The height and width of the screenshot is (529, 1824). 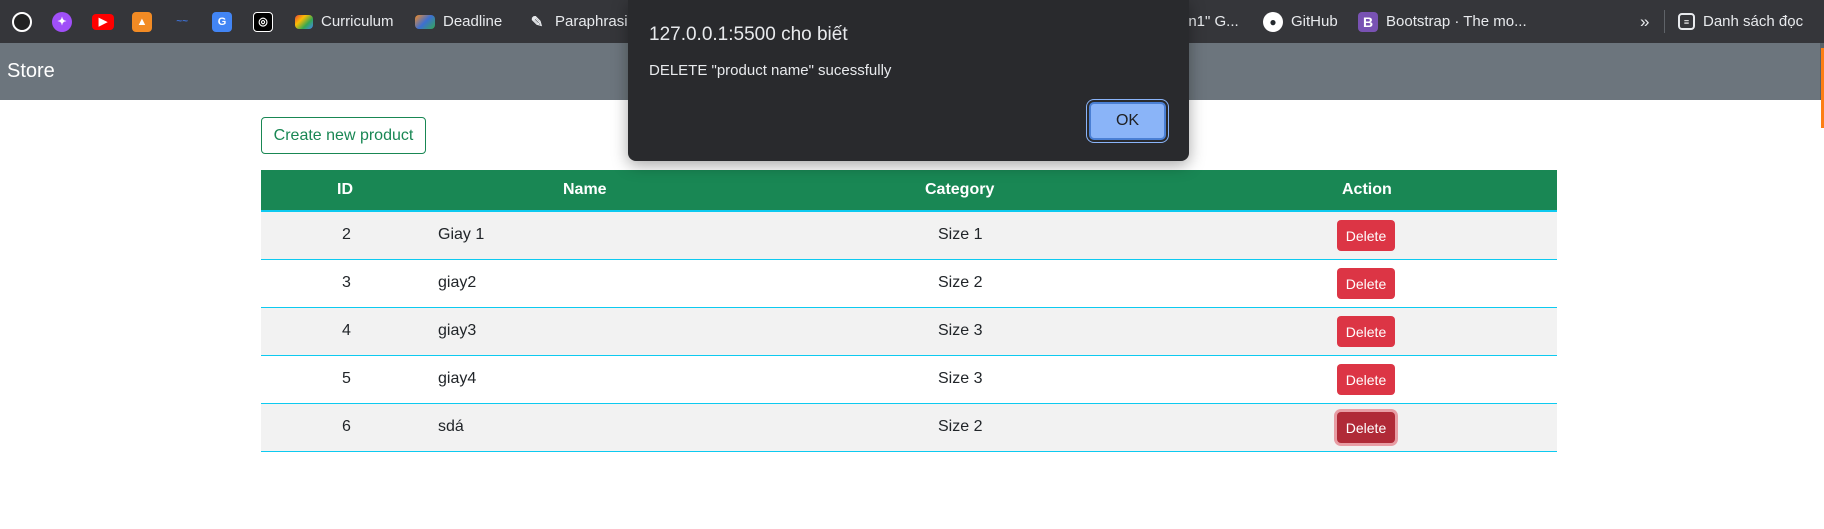 I want to click on header-name: Name, so click(x=585, y=189).